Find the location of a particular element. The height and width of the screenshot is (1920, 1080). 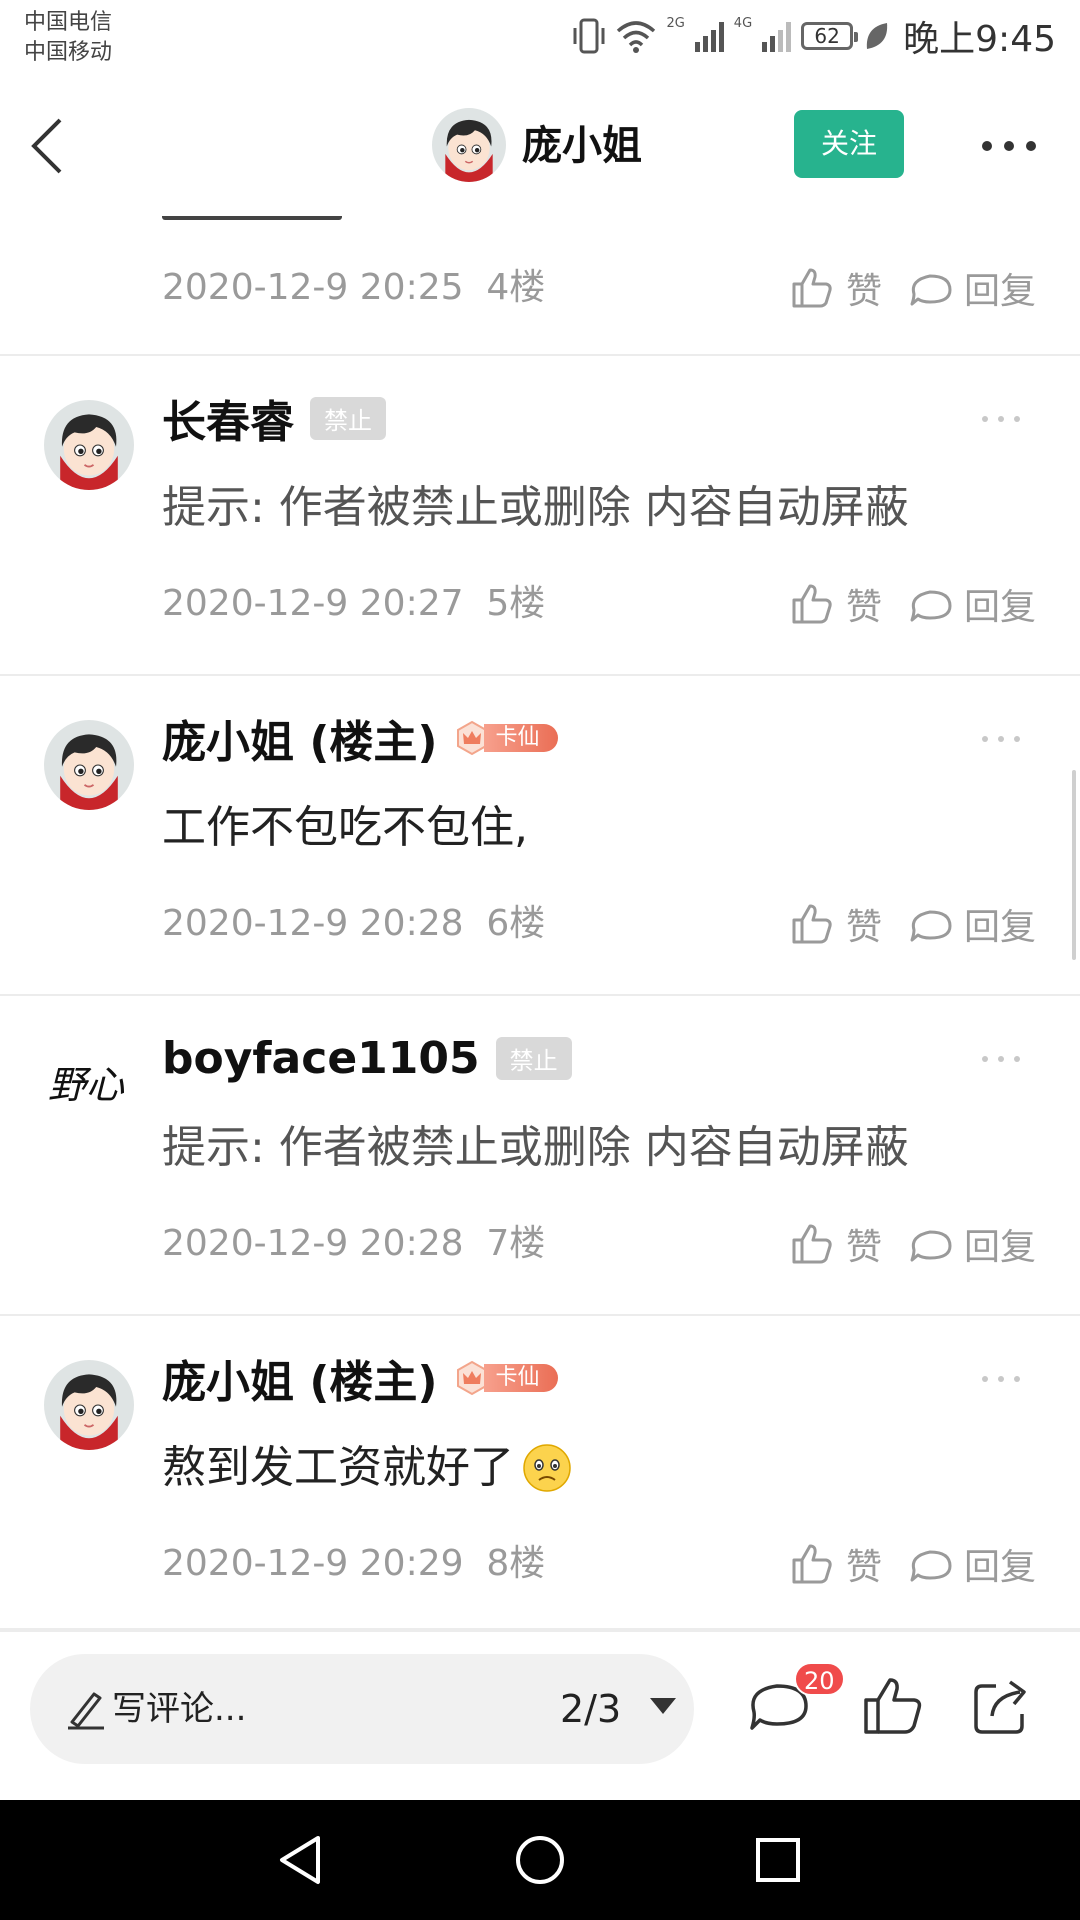

scrollbar is located at coordinates (1074, 865).